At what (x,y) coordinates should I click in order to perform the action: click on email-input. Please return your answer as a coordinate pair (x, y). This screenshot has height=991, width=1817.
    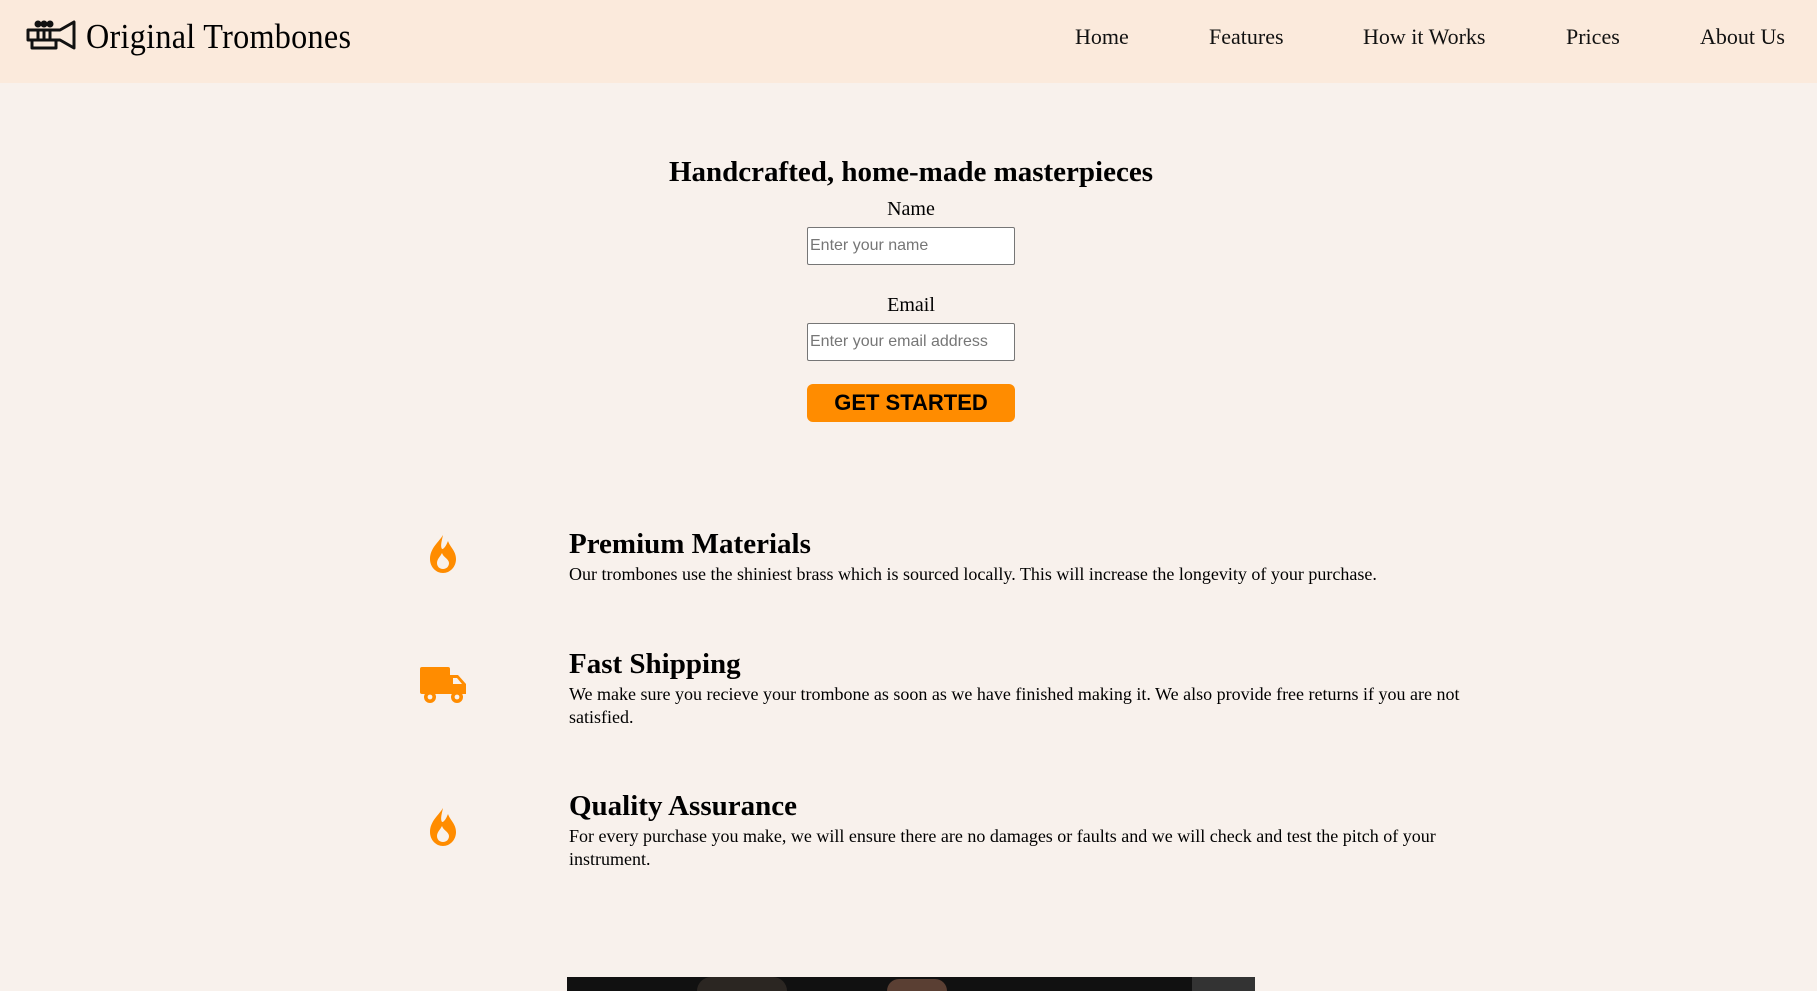
    Looking at the image, I should click on (911, 342).